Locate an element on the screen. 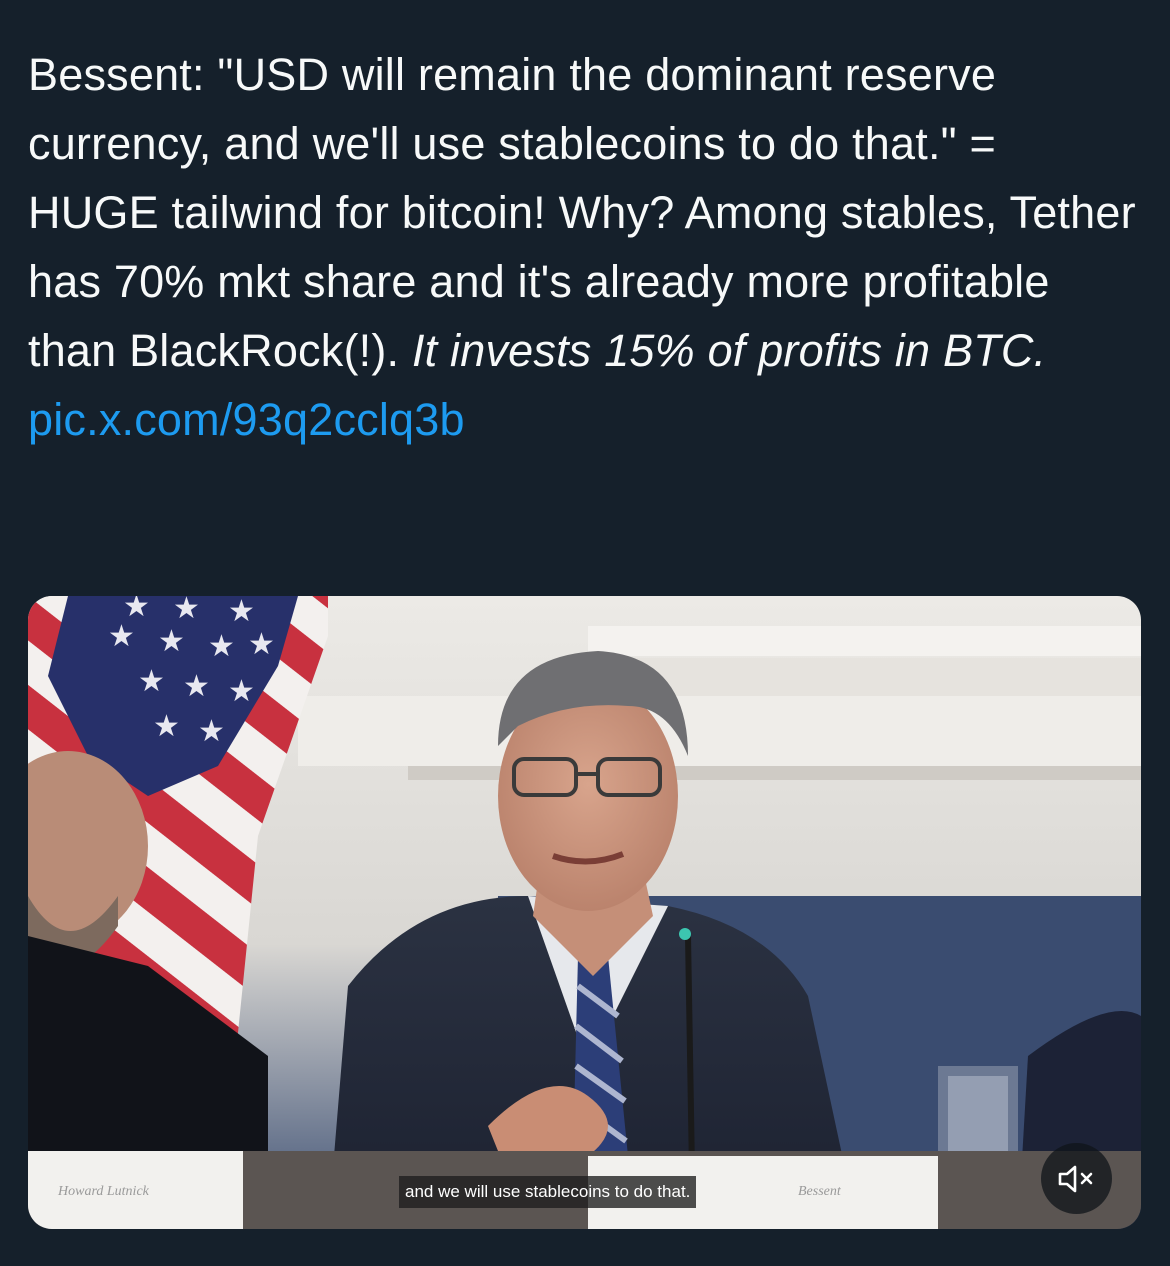 The height and width of the screenshot is (1266, 1170). nameplate-right: Bessent is located at coordinates (819, 1191).